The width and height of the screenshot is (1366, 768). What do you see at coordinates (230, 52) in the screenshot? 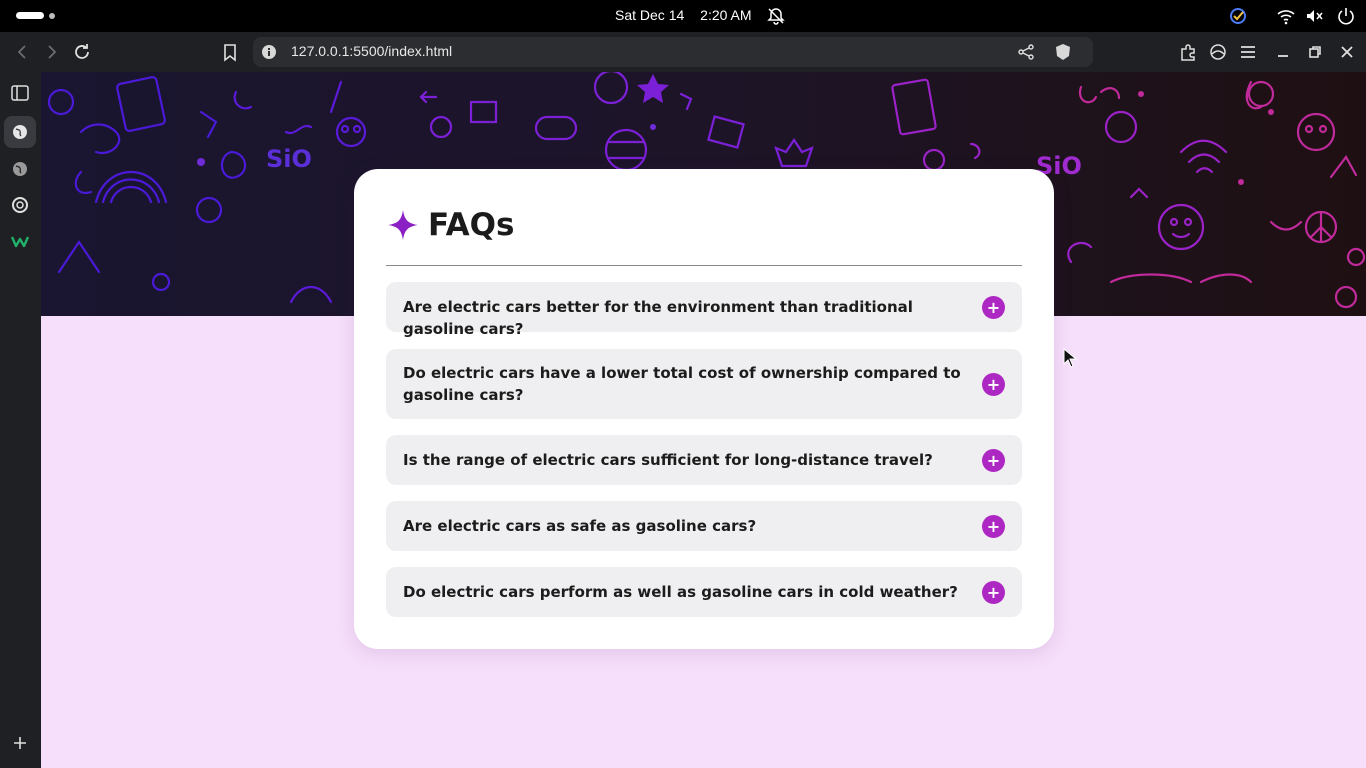
I see `bookmark-icon` at bounding box center [230, 52].